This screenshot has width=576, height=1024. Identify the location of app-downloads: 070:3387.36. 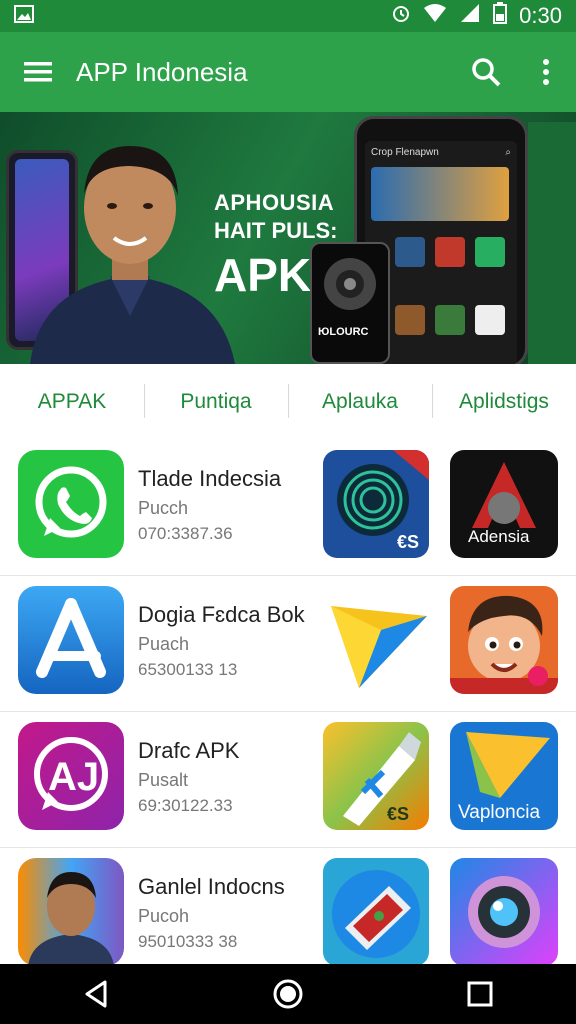
(185, 533).